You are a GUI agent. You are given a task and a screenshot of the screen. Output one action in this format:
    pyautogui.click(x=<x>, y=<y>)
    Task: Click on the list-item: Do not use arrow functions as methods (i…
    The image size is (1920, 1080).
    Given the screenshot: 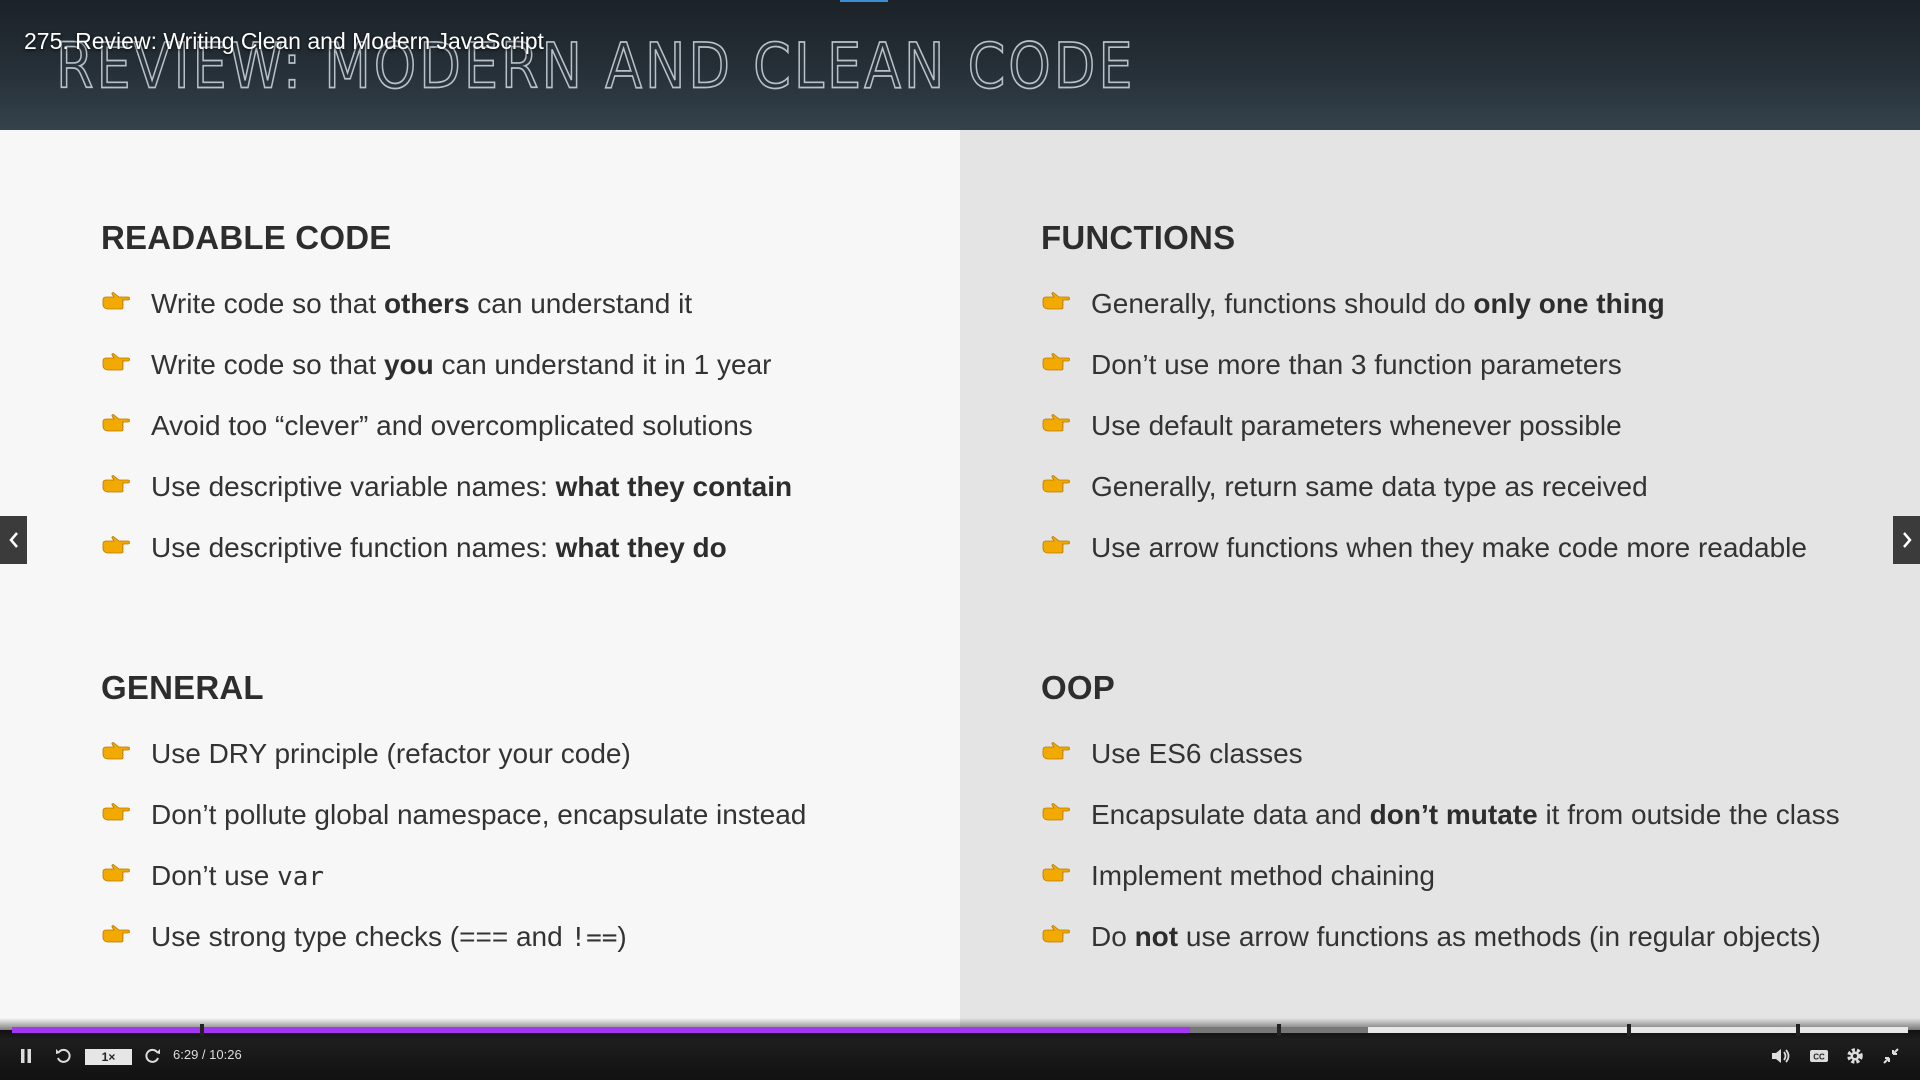 What is the action you would take?
    pyautogui.click(x=1440, y=949)
    